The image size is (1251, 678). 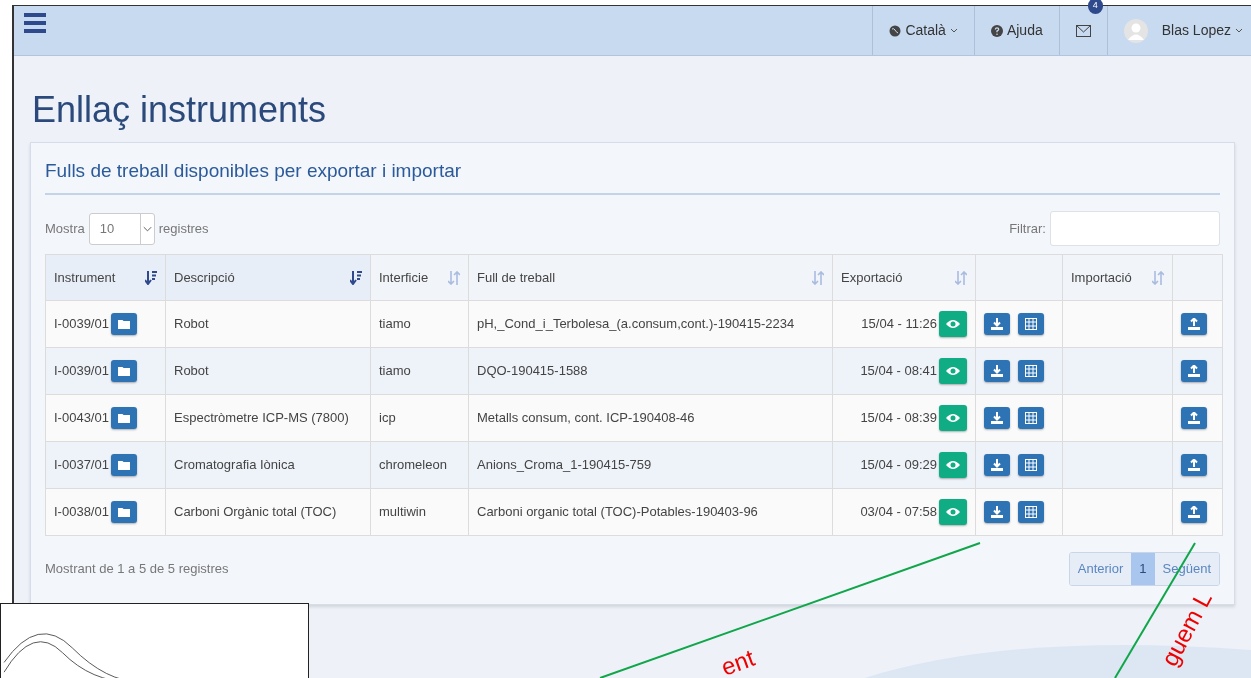 I want to click on user-menu: Blas Lopez, so click(x=1178, y=30).